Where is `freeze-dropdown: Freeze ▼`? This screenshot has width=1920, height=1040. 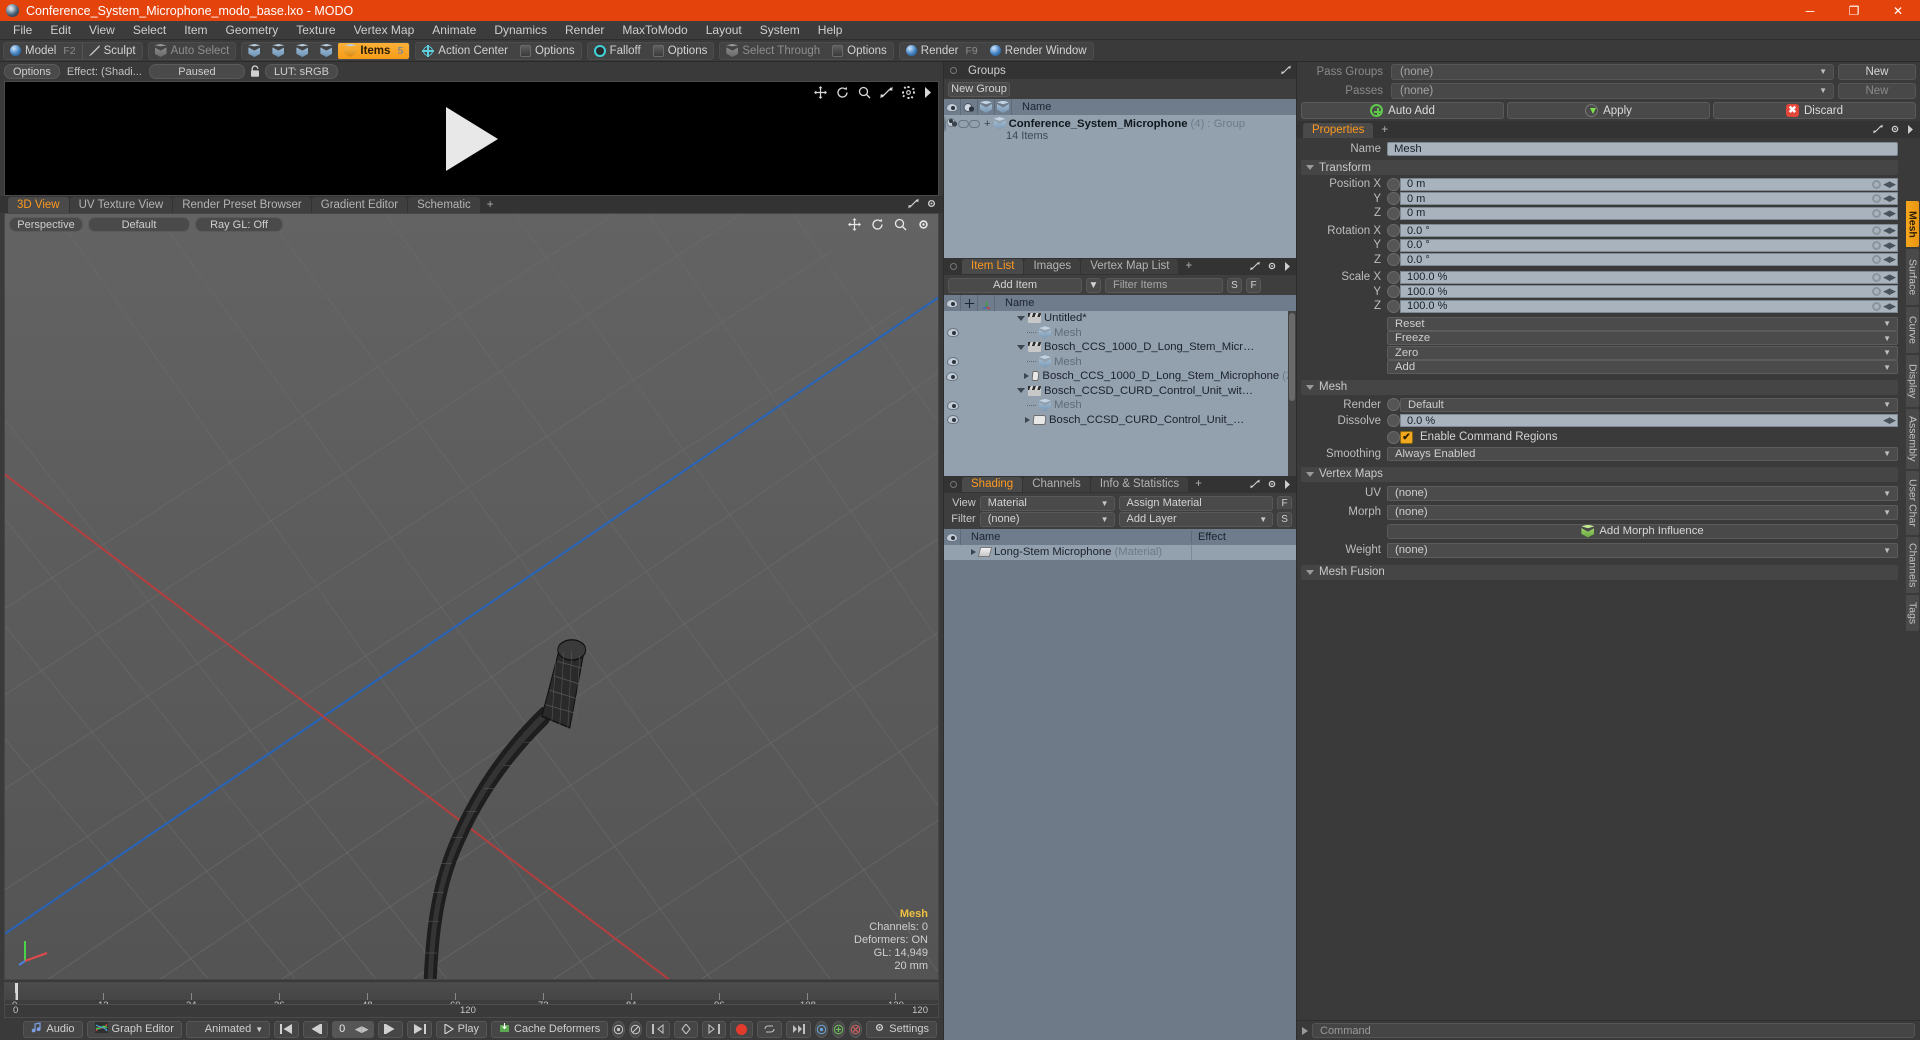 freeze-dropdown: Freeze ▼ is located at coordinates (1642, 338).